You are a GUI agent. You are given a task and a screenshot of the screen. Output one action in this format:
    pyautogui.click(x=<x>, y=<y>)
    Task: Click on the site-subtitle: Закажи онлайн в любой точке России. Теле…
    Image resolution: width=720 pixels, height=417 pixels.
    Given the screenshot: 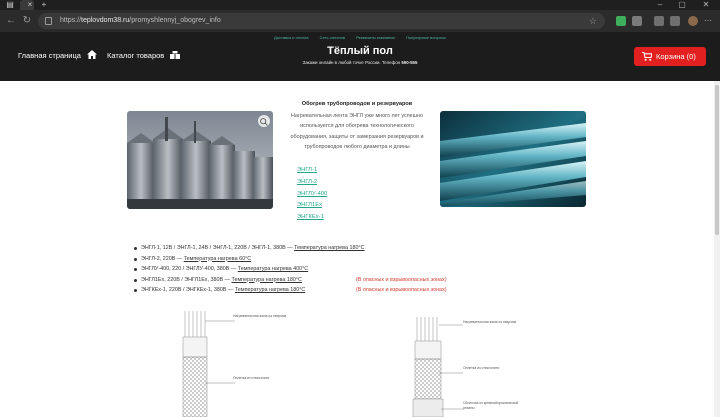 What is the action you would take?
    pyautogui.click(x=360, y=62)
    